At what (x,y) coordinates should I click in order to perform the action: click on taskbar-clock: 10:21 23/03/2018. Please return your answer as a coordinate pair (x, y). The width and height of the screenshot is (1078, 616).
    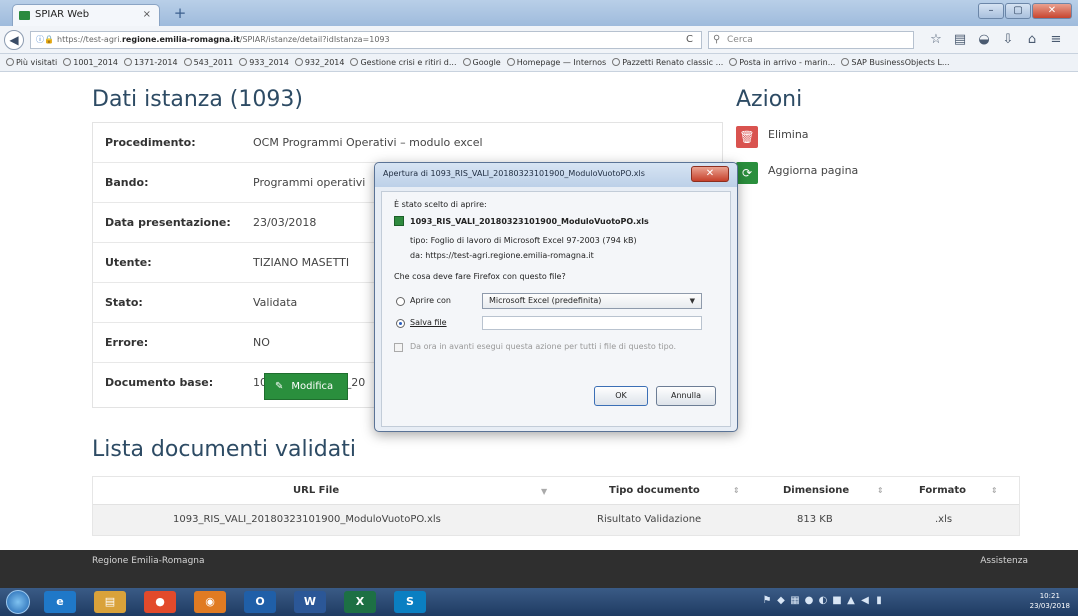
    Looking at the image, I should click on (1050, 601).